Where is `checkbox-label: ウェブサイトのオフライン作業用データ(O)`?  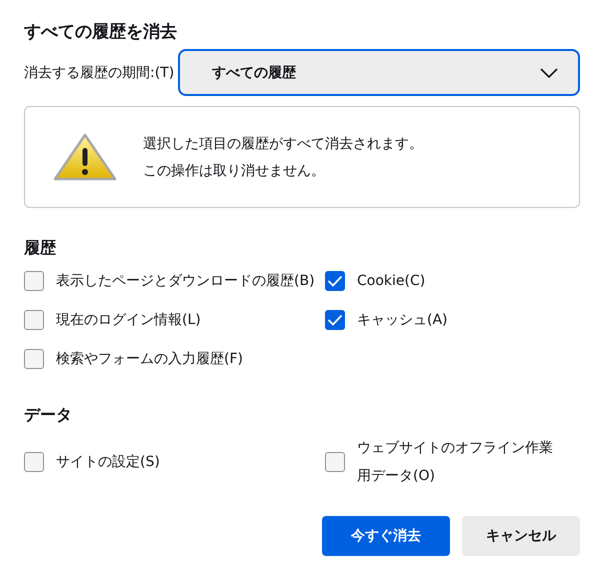 checkbox-label: ウェブサイトのオフライン作業用データ(O) is located at coordinates (461, 462).